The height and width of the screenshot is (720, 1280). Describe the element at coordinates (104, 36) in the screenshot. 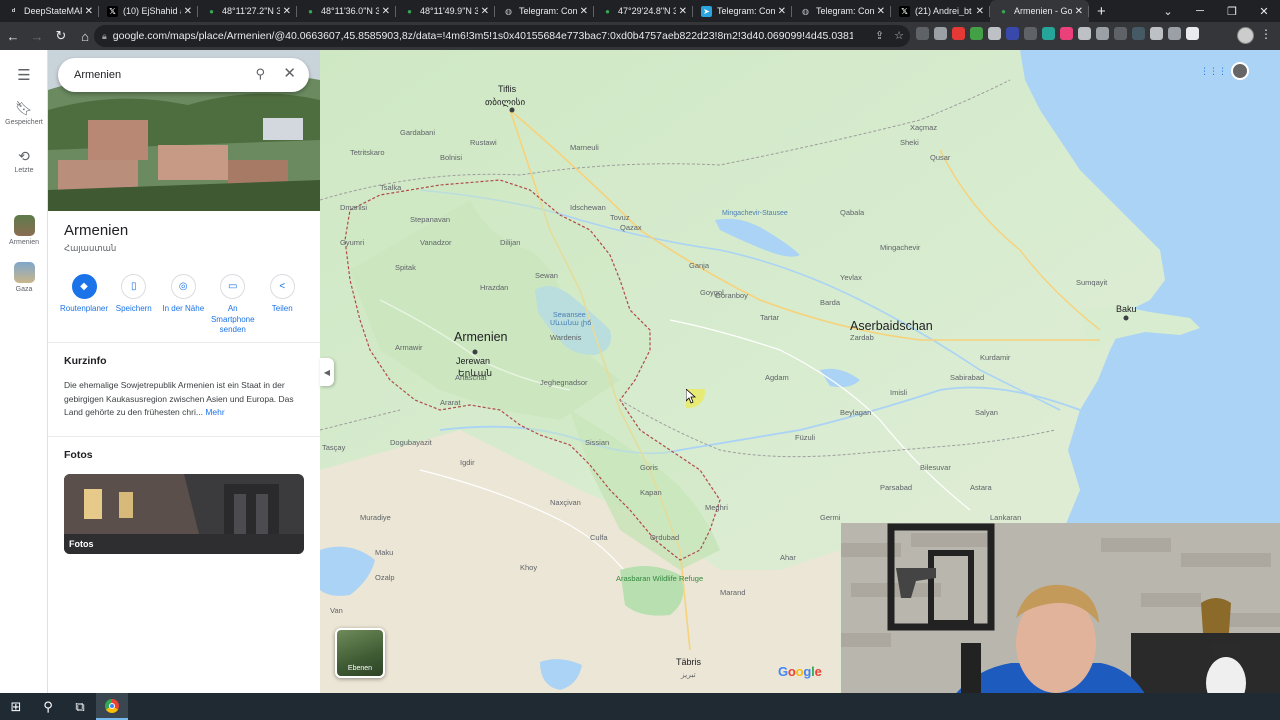

I see `site-info-icon: 🔒︎` at that location.